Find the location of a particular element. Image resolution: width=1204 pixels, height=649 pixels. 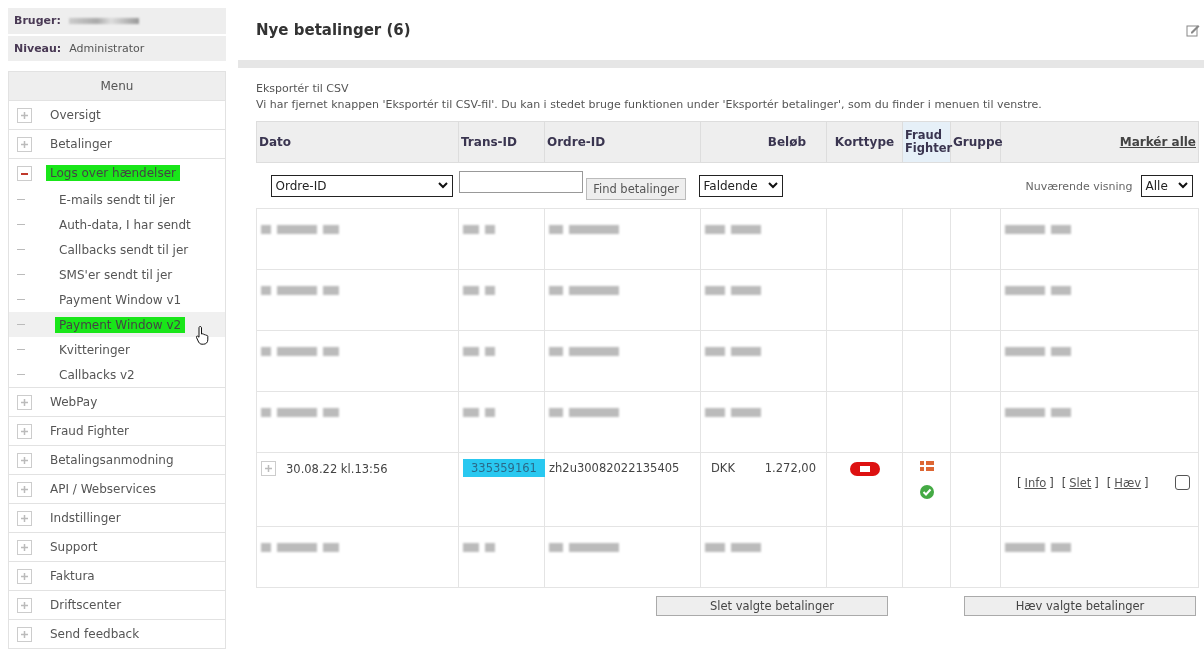

bulk-action-button: Hæv valgte betalinger is located at coordinates (1080, 606).